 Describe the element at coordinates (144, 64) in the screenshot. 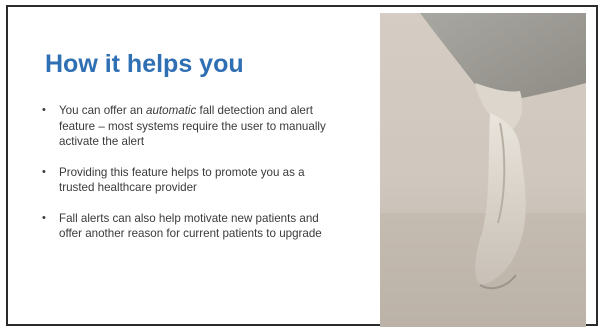

I see `slide-title: How it helps you` at that location.